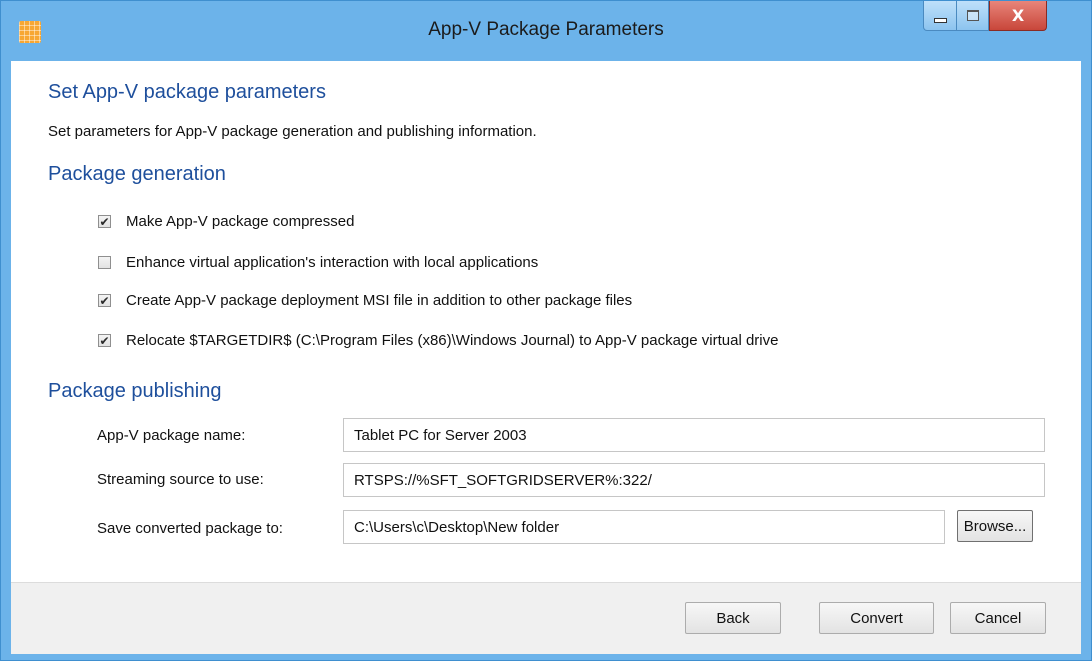 The image size is (1092, 661). I want to click on maximize-icon, so click(972, 15).